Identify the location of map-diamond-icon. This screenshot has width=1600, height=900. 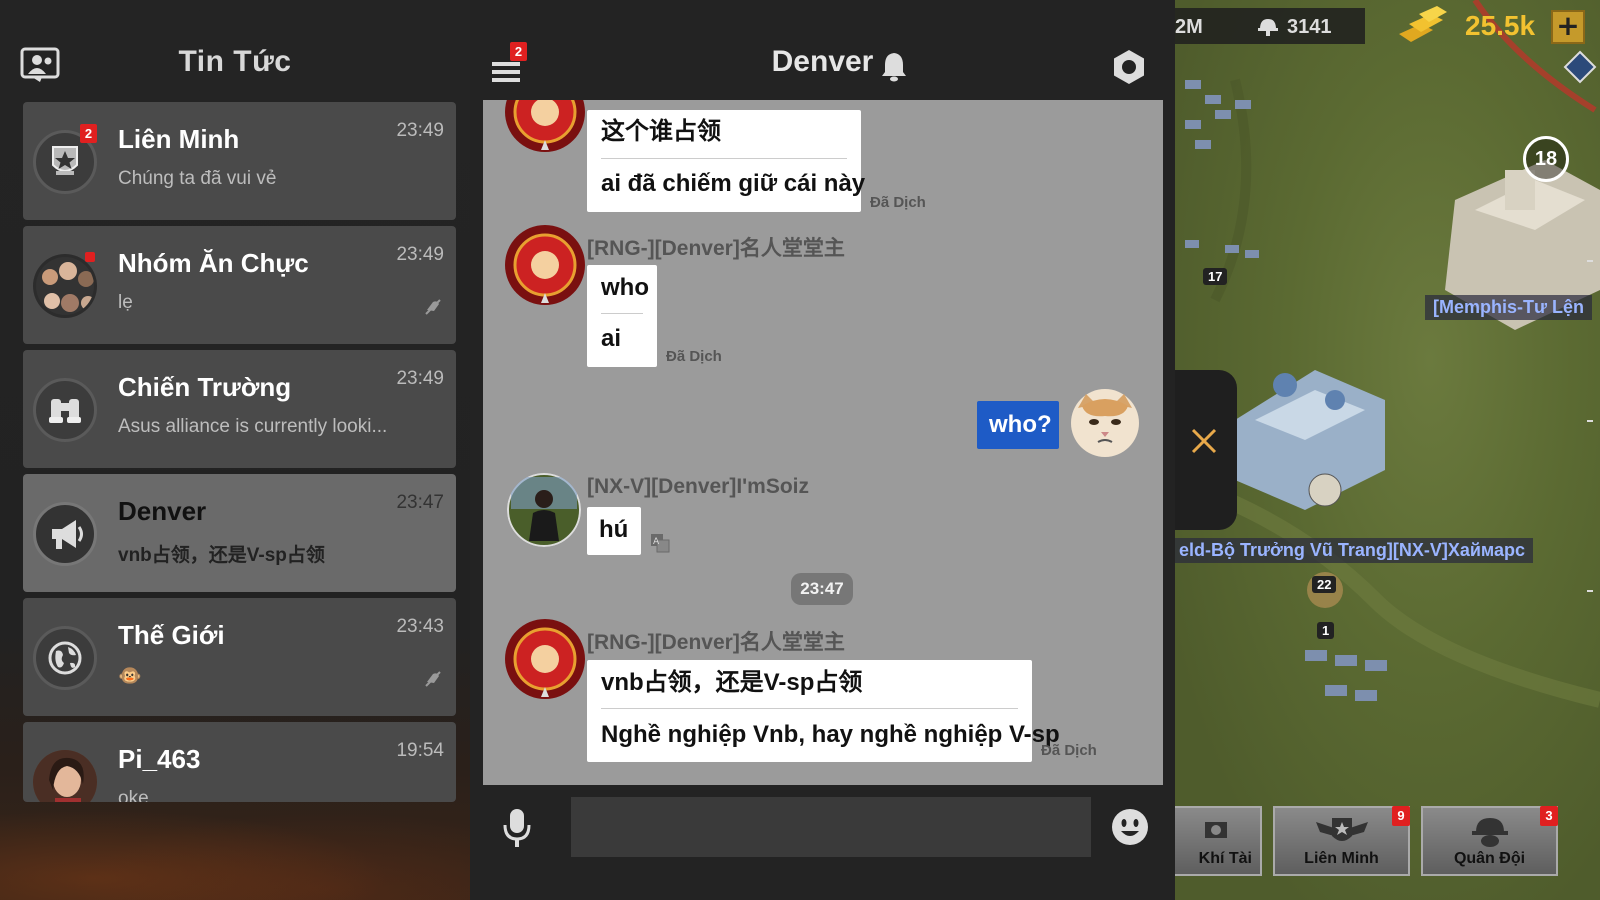
(1580, 67).